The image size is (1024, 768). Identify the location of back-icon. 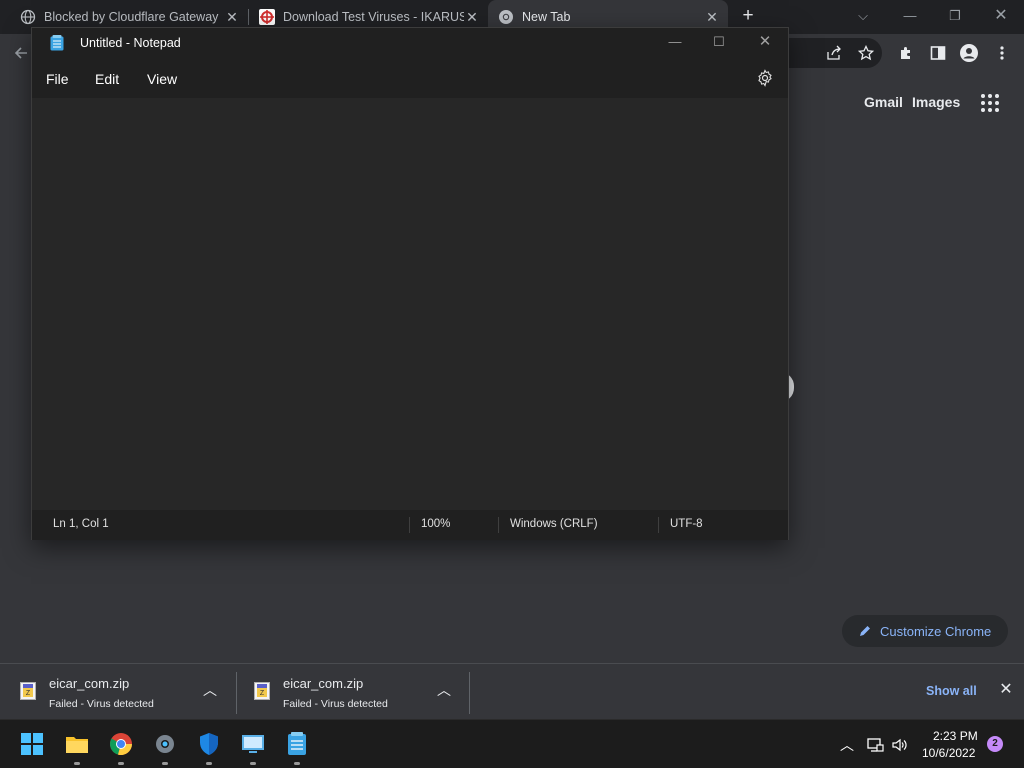
(21, 53).